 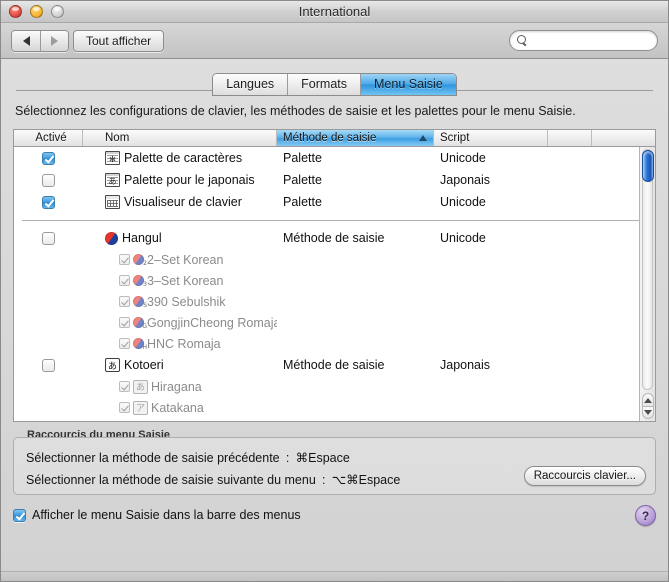 I want to click on scrollbar-arrows, so click(x=648, y=406).